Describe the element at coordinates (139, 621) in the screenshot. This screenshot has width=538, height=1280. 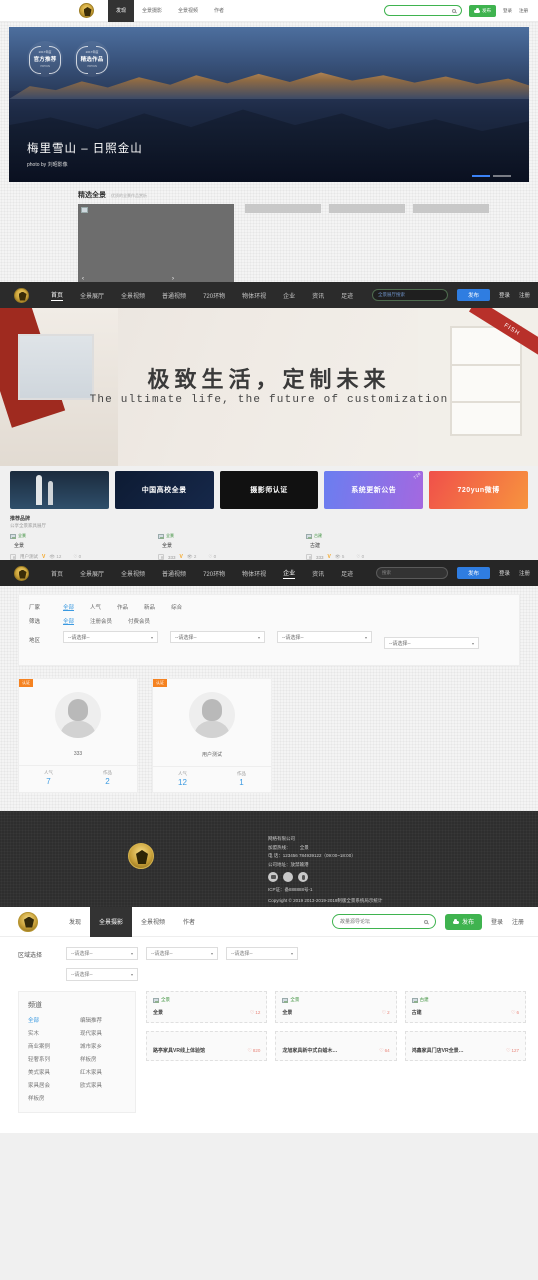
I see `filter-option-paid-member: 付费会员` at that location.